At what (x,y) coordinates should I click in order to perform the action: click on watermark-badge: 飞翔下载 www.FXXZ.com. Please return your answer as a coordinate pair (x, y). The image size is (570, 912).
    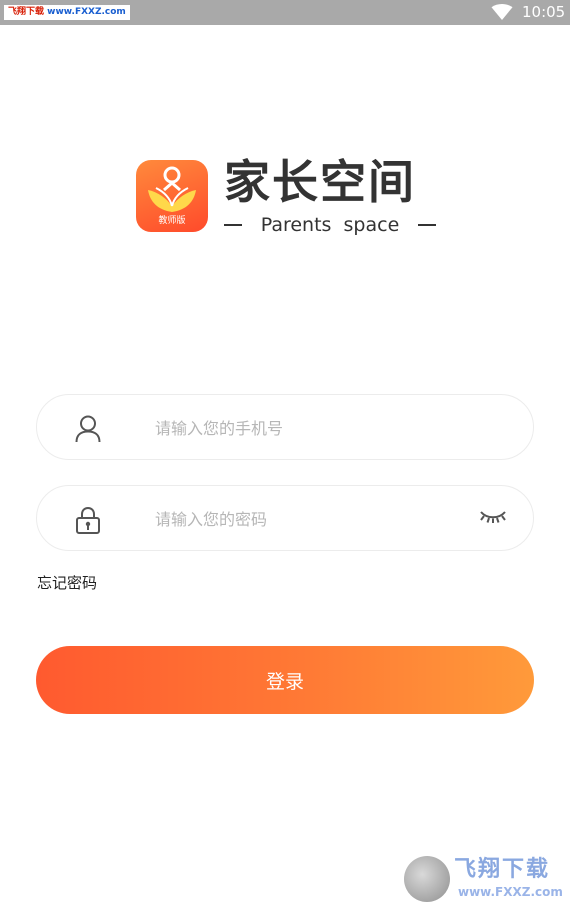
    Looking at the image, I should click on (67, 12).